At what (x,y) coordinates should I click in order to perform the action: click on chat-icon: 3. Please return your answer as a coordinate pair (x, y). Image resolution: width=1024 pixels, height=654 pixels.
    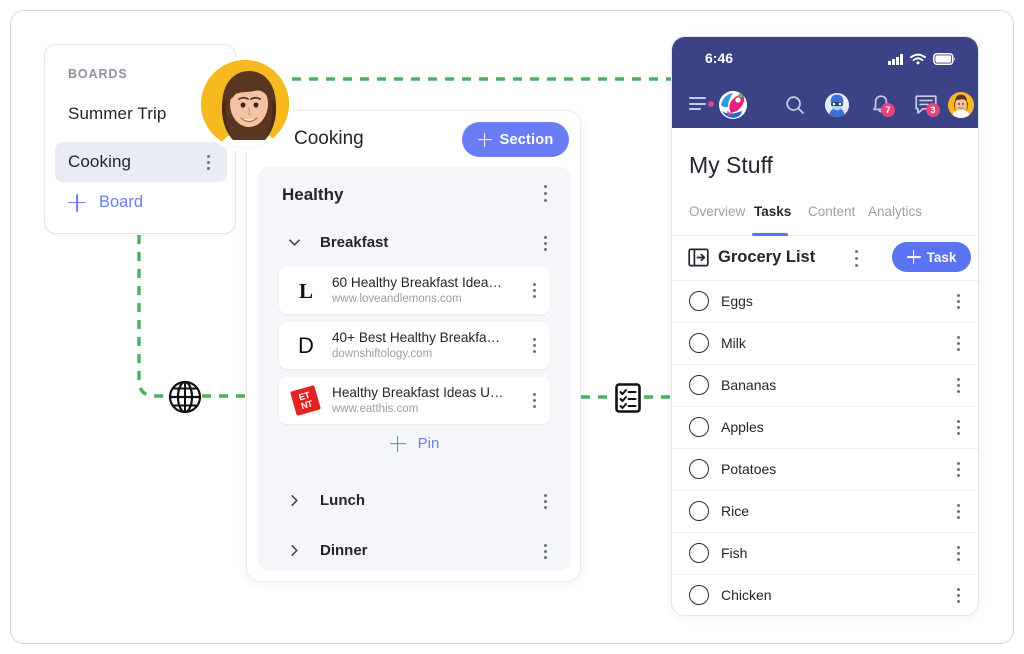
    Looking at the image, I should click on (927, 105).